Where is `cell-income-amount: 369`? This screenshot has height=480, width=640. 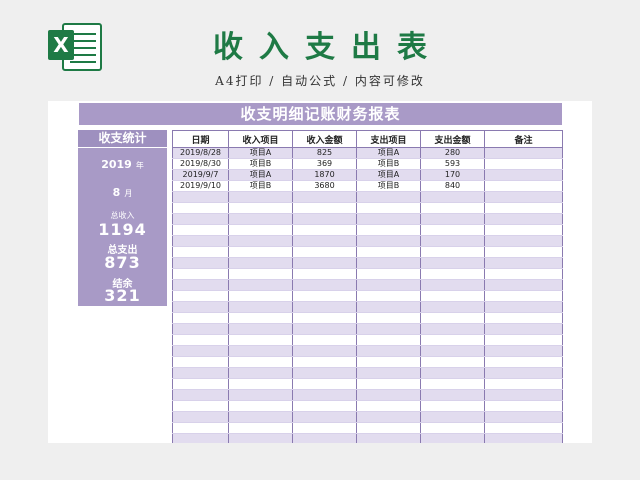
cell-income-amount: 369 is located at coordinates (324, 164).